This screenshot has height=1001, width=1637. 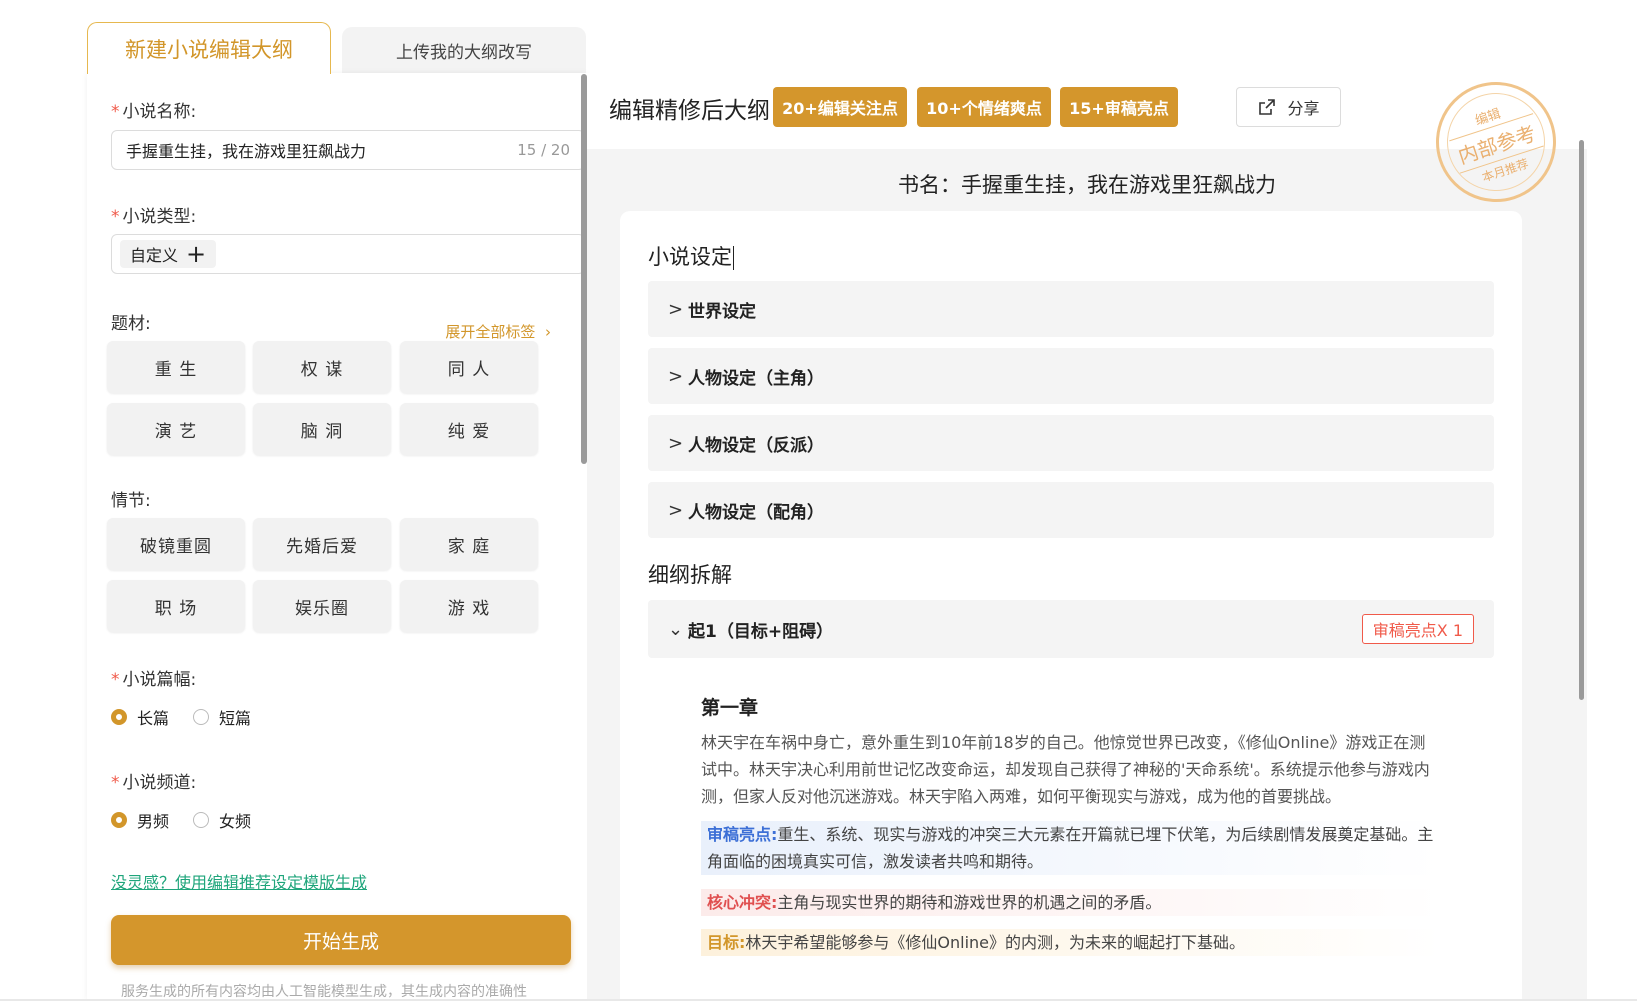 I want to click on goal-block: 目标:林天宇希望能够参与《修仙Online》的内测，为未来的崛起打下基础。, so click(x=1071, y=942).